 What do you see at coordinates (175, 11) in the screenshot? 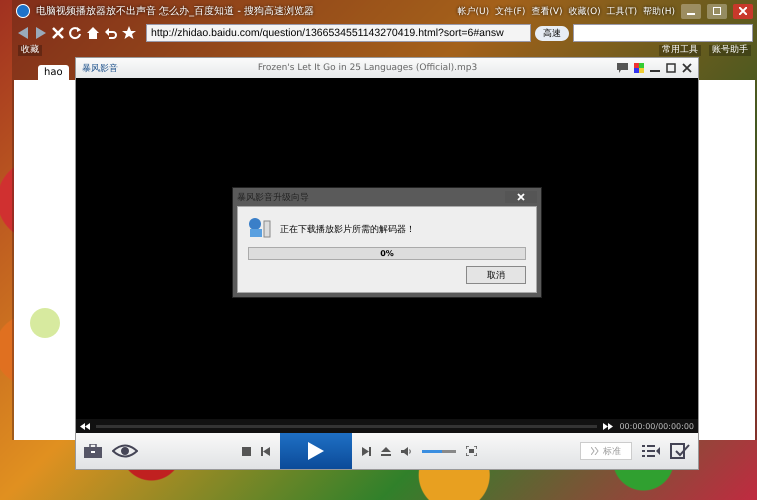
I see `window-title: 电脑视频播放器放不出声音 怎么办_百度知道 - 搜狗高速浏览器` at bounding box center [175, 11].